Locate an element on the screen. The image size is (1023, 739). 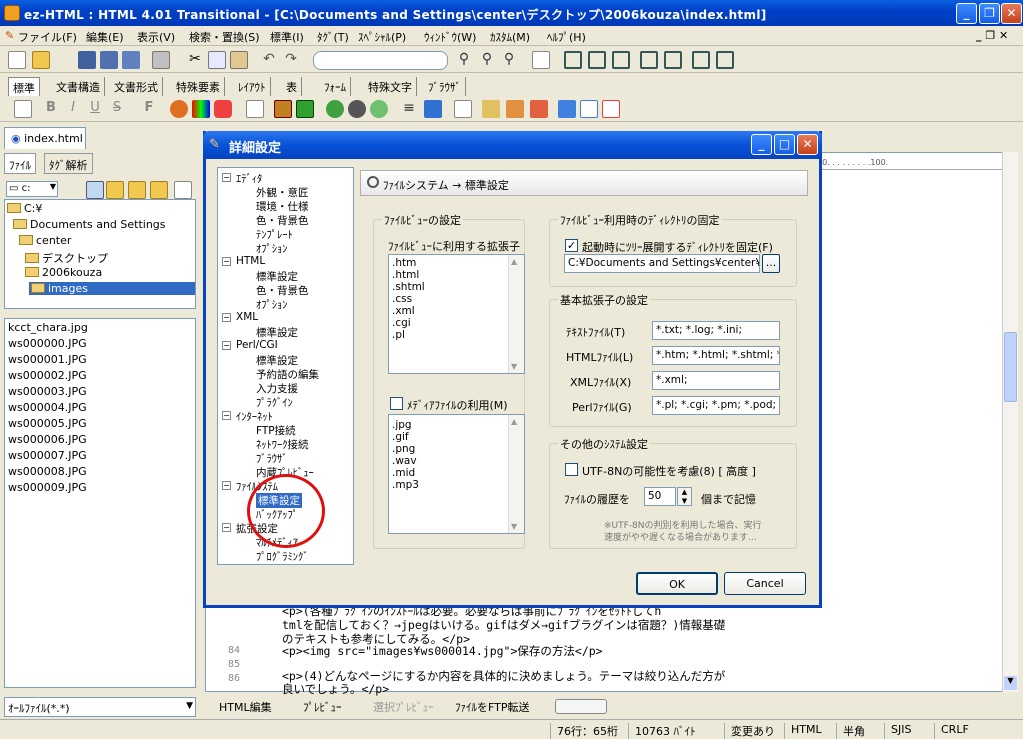
redo-icon: ↷ is located at coordinates (291, 60).